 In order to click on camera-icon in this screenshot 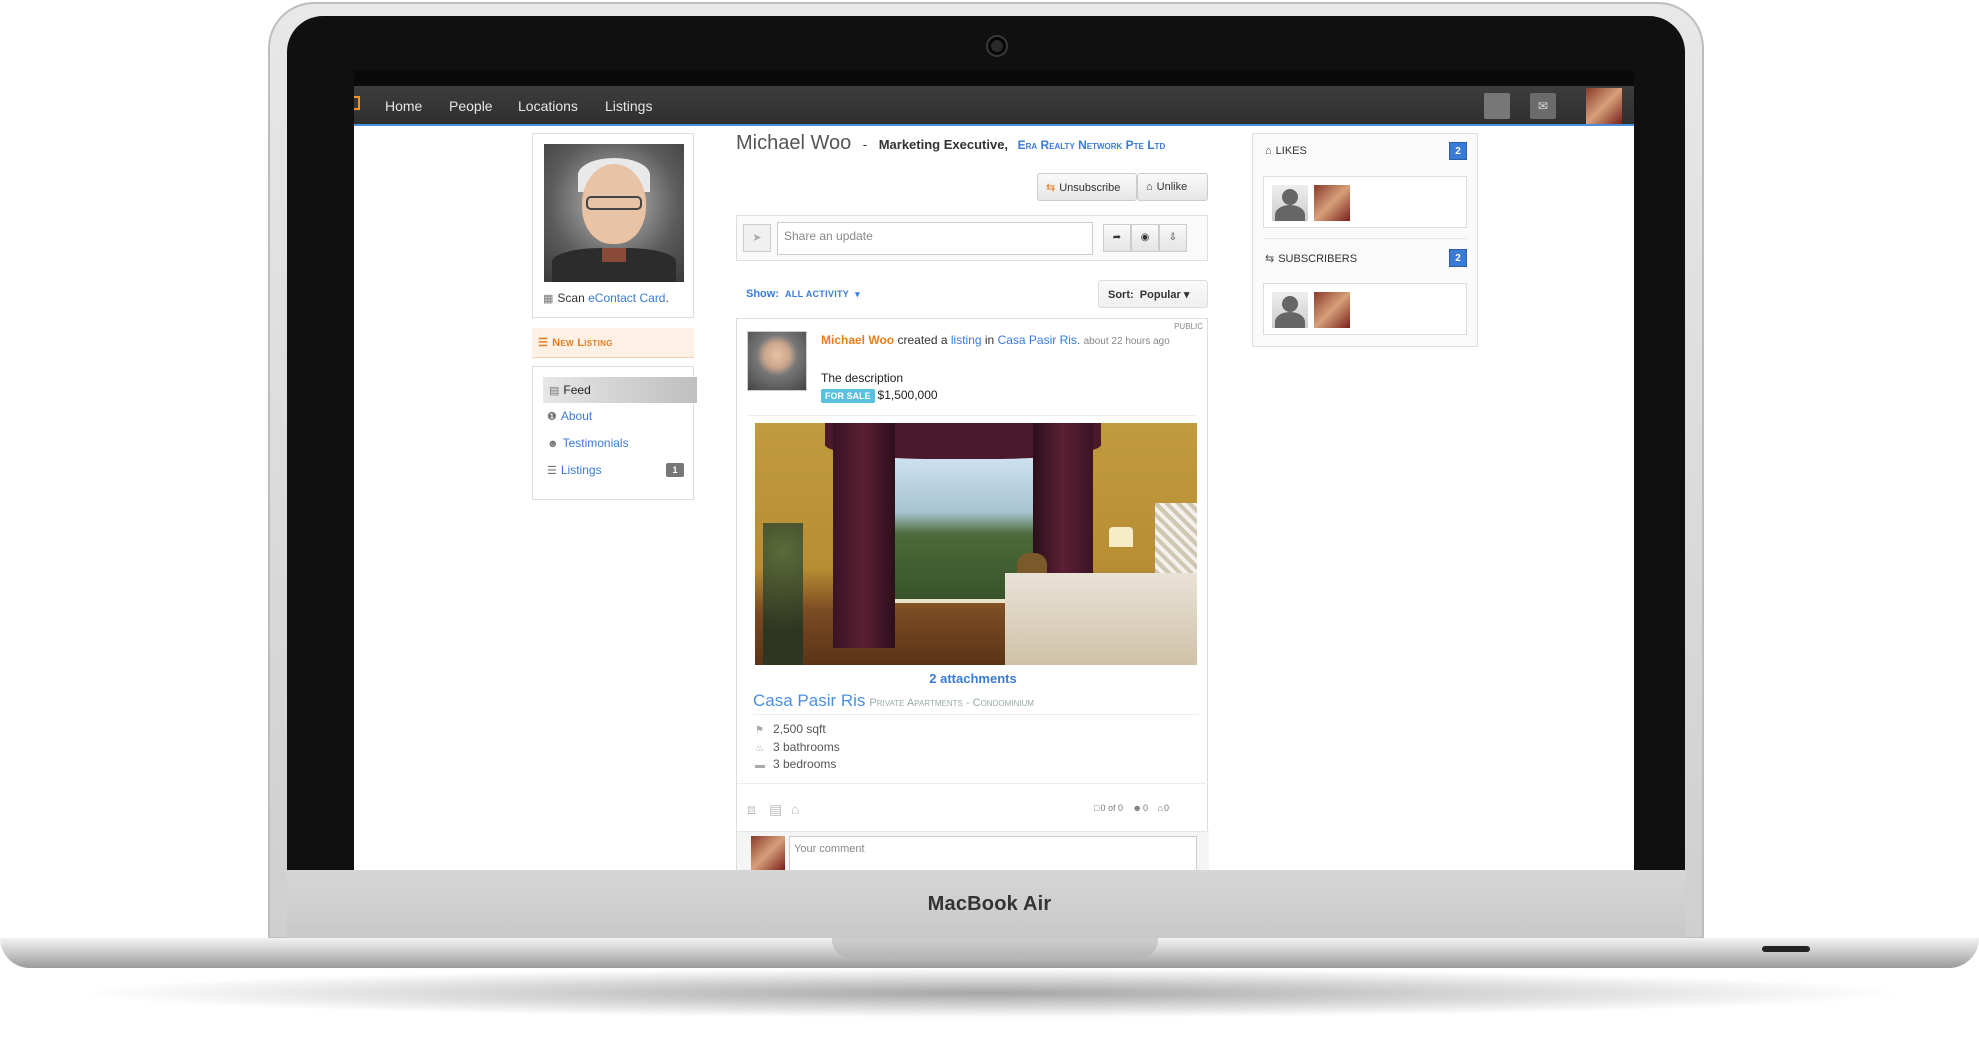, I will do `click(997, 46)`.